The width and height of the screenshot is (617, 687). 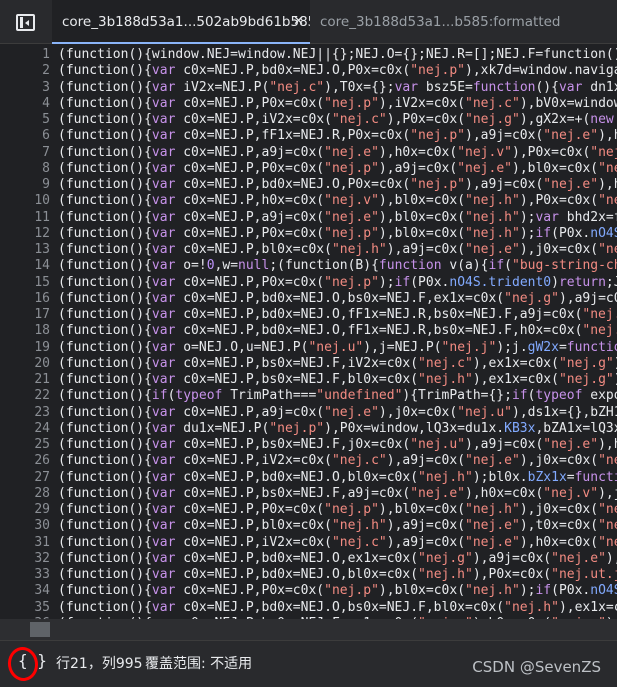 What do you see at coordinates (602, 119) in the screenshot?
I see `code-token: new` at bounding box center [602, 119].